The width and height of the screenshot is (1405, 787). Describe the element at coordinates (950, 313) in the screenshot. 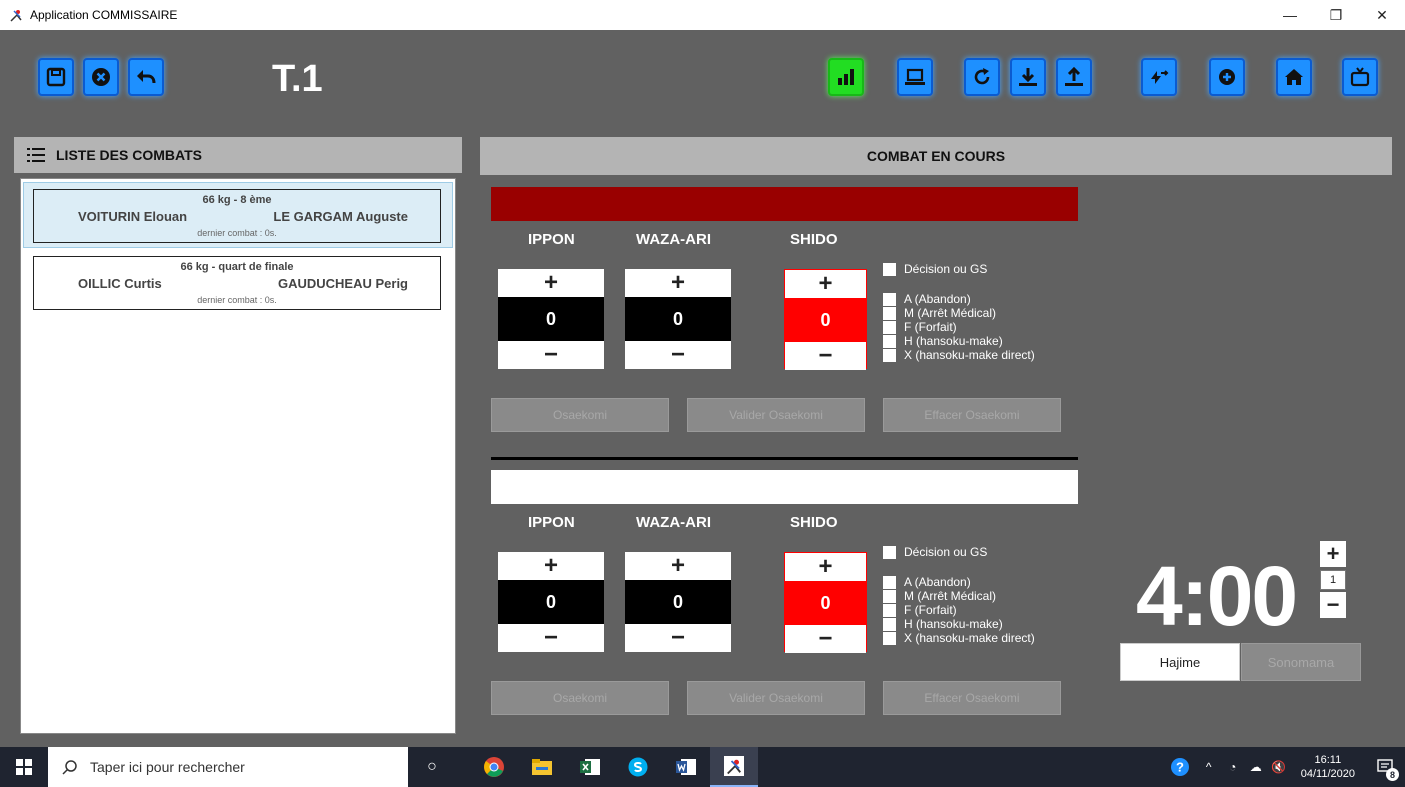

I see `checkbox-label: M (Arrêt Médical)` at that location.